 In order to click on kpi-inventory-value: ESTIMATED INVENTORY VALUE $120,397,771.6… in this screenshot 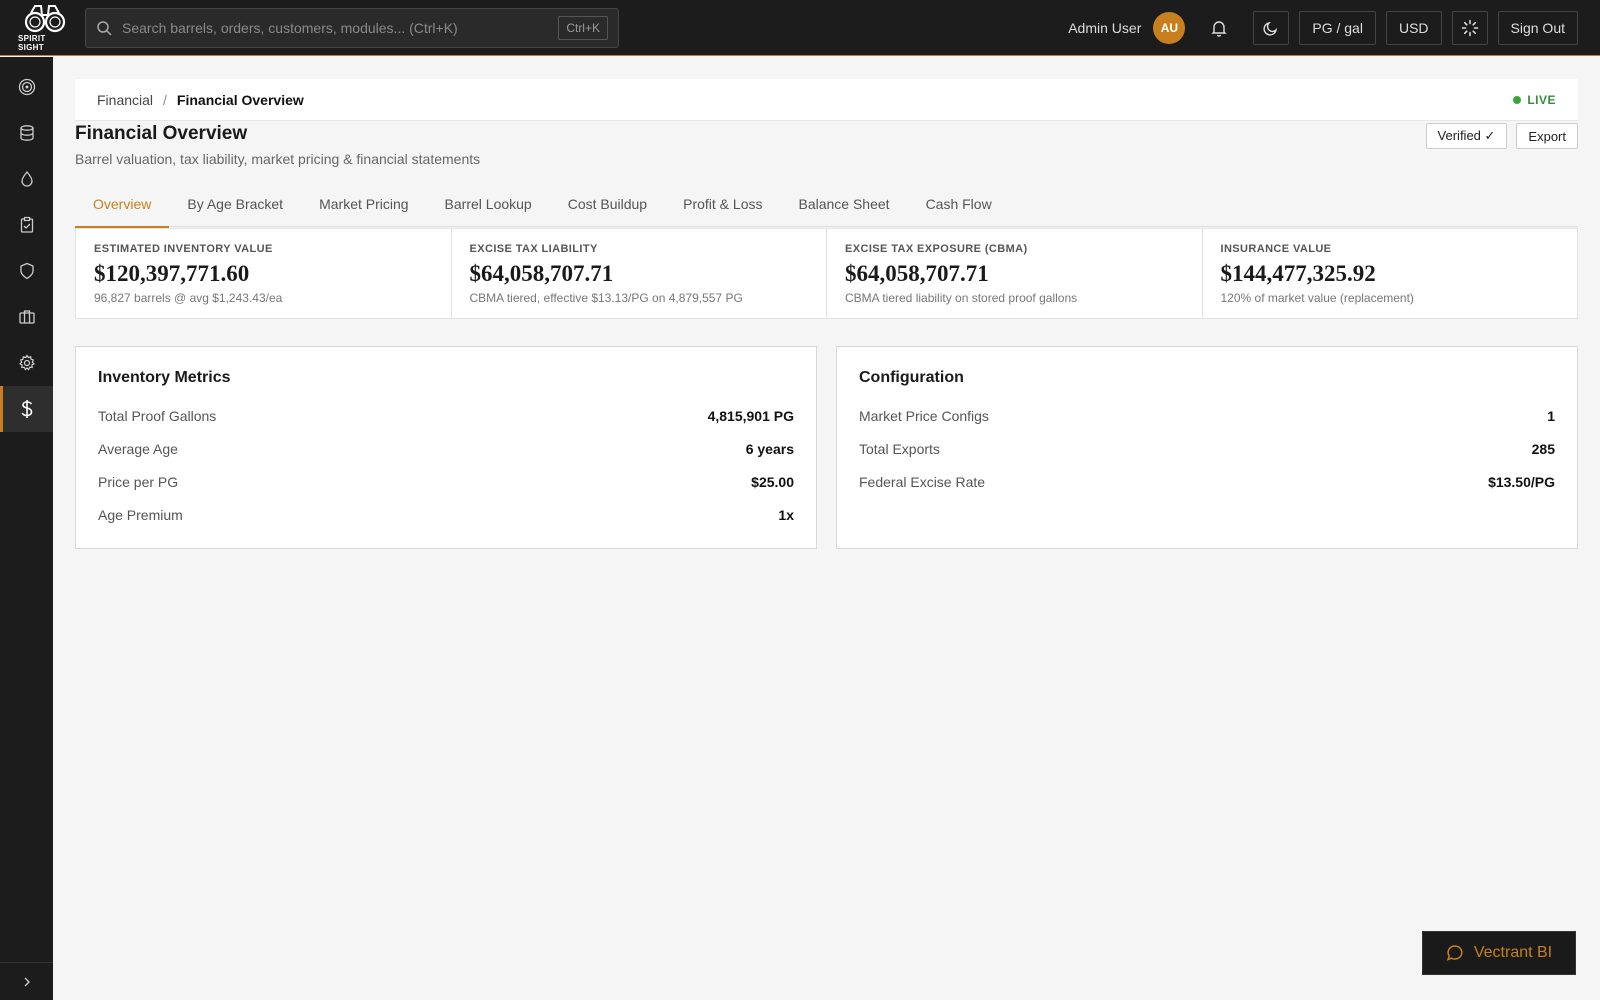, I will do `click(264, 273)`.